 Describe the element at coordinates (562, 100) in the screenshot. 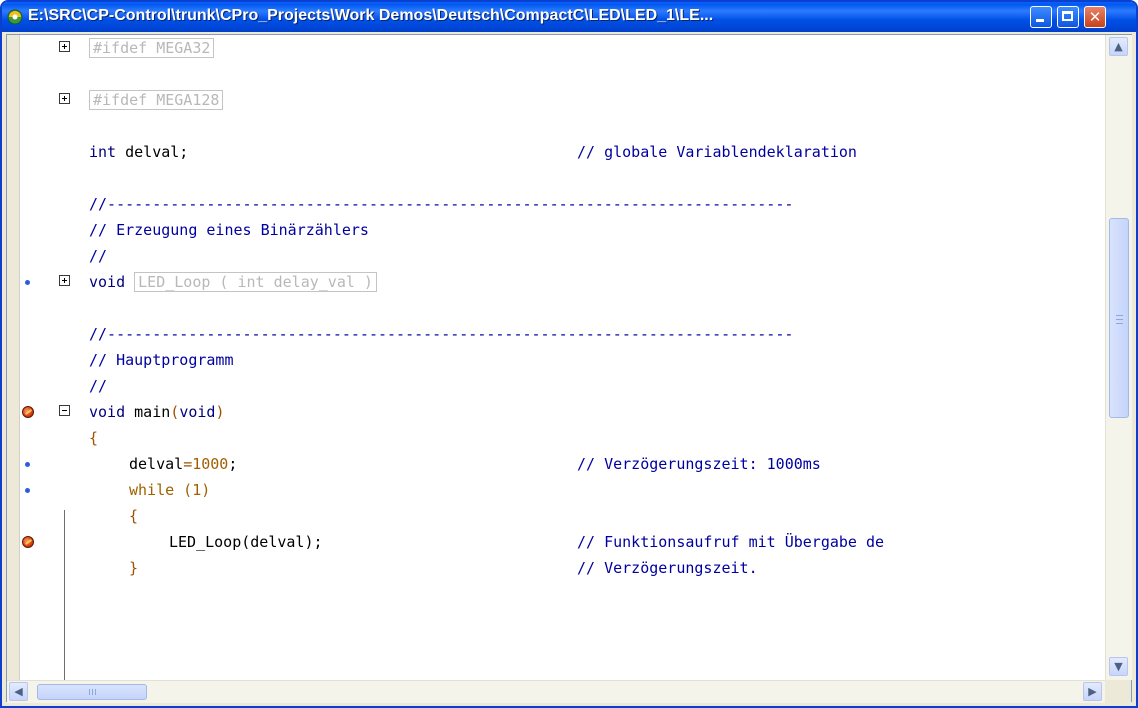

I see `code-line-2: #ifdef MEGA128` at that location.